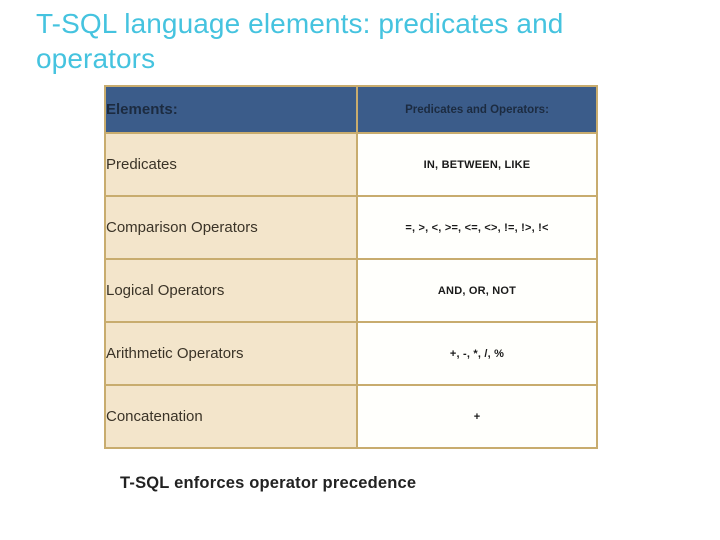 Image resolution: width=720 pixels, height=540 pixels. What do you see at coordinates (231, 290) in the screenshot?
I see `cell-element-logical-operators: Logical Operators` at bounding box center [231, 290].